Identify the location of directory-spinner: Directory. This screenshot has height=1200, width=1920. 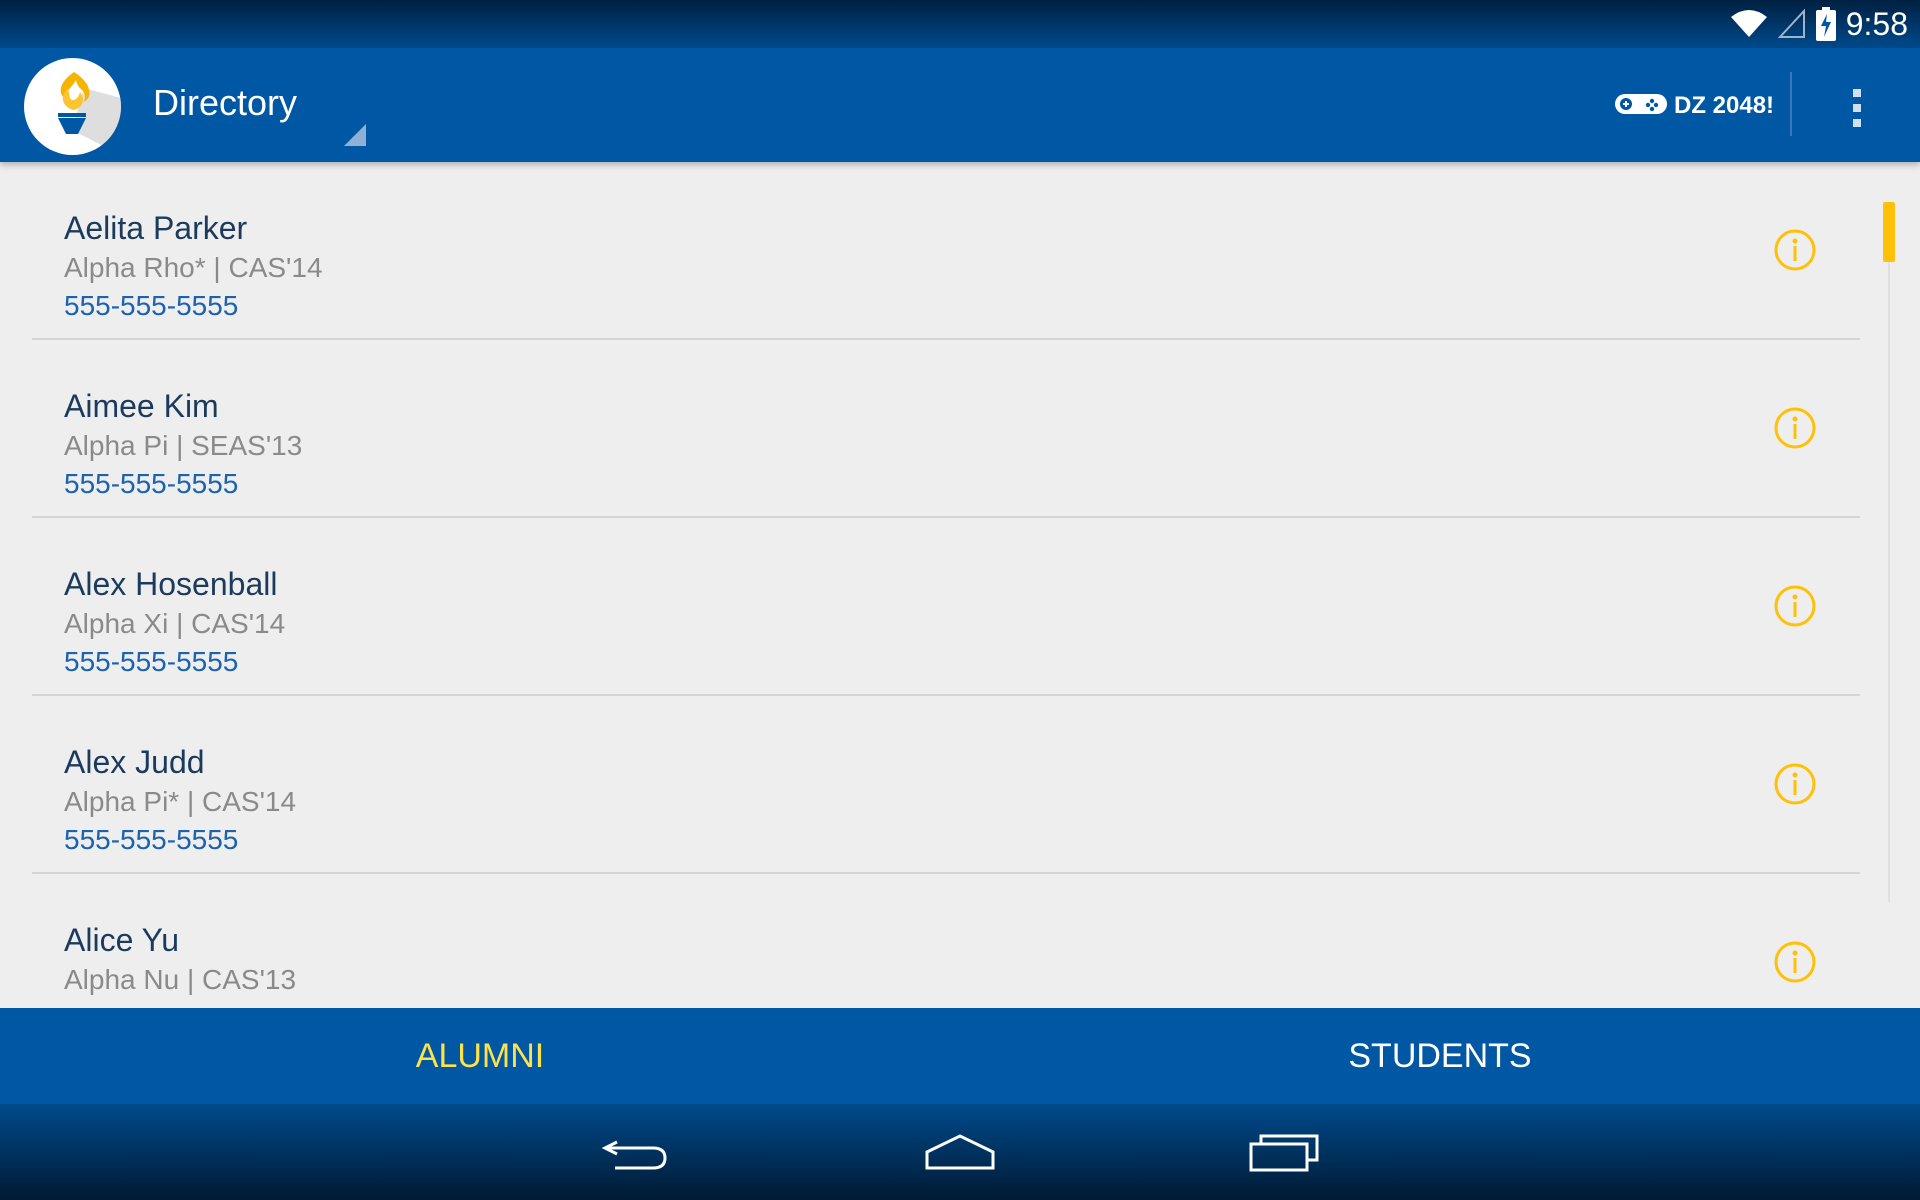
(257, 111).